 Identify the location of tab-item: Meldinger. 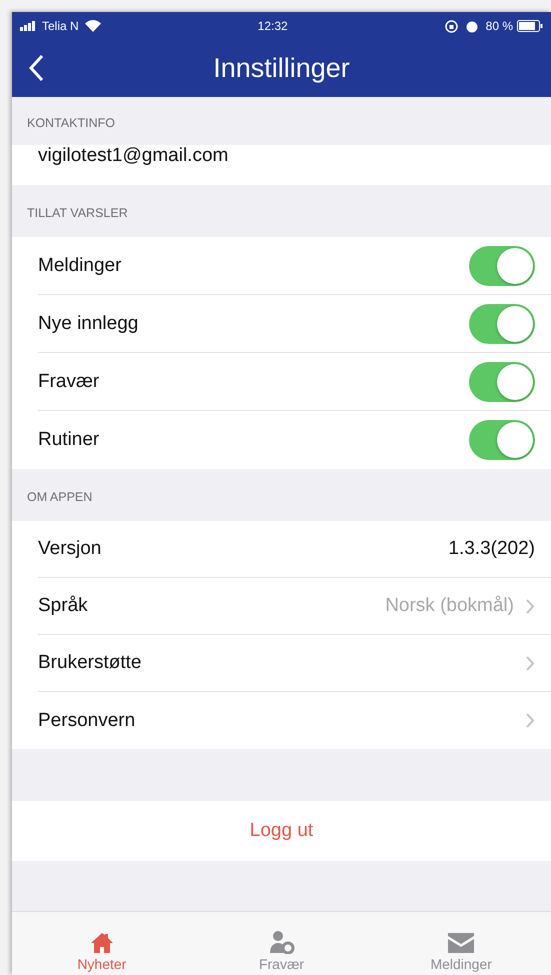
(461, 943).